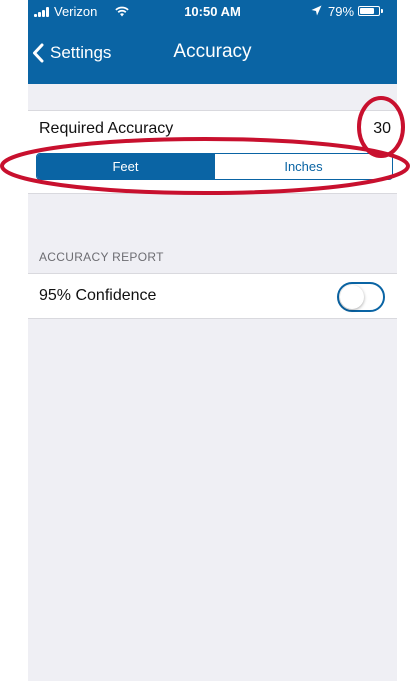 This screenshot has width=413, height=681. I want to click on section-header-accuracy-report: ACCURACY REPORT, so click(101, 257).